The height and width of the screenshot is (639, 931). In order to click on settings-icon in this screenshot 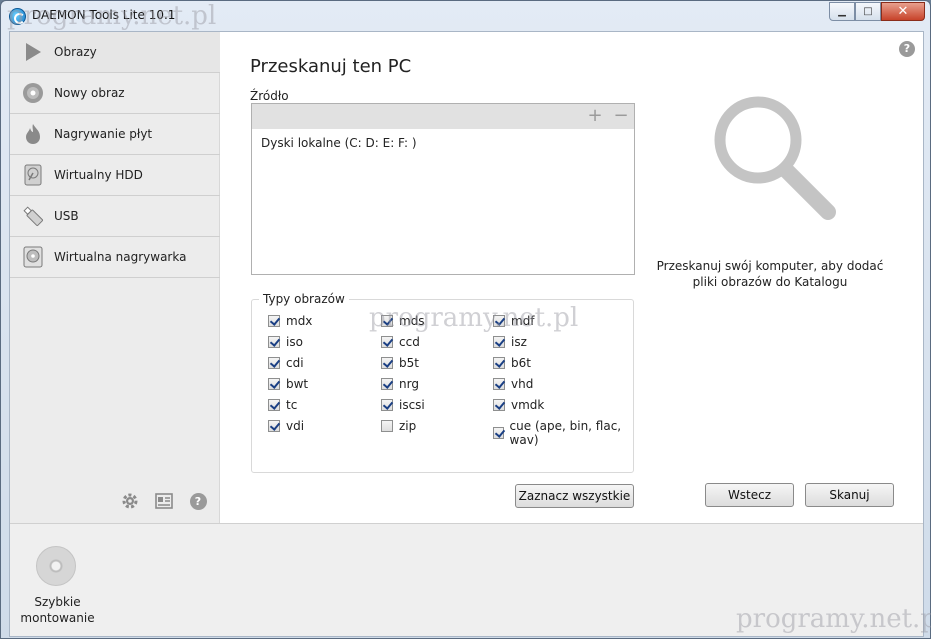, I will do `click(130, 501)`.